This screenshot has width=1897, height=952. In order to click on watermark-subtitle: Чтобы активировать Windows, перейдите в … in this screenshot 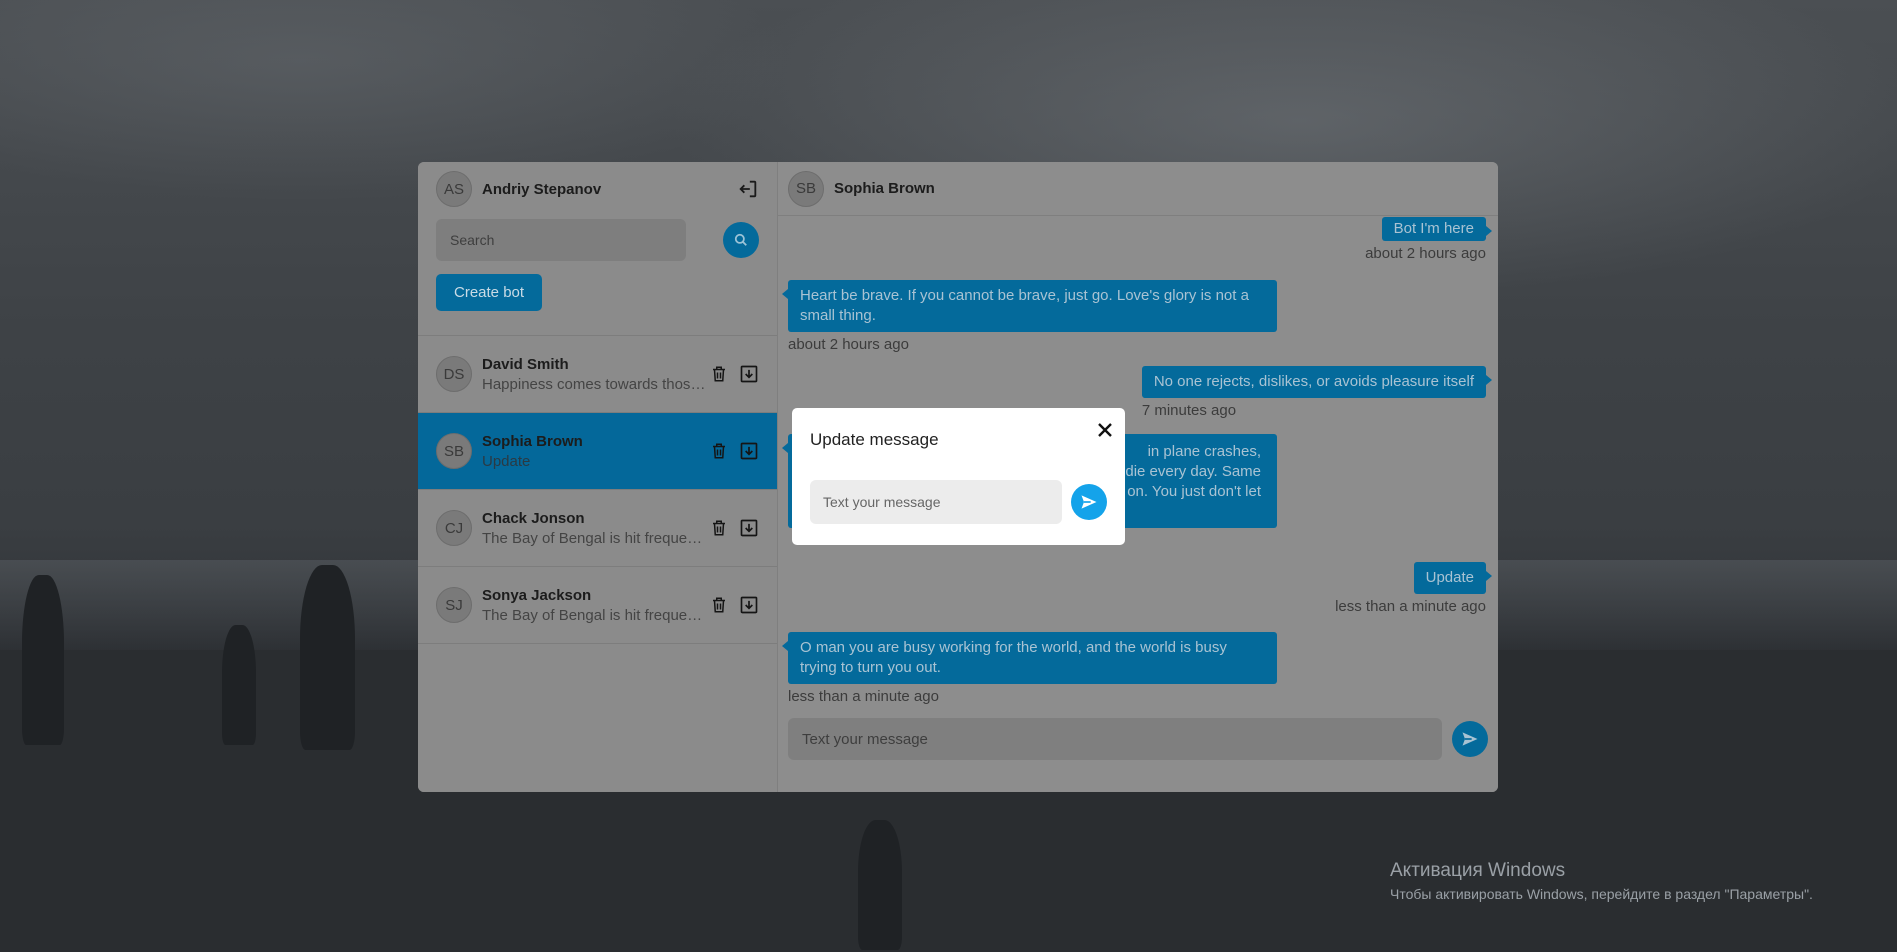, I will do `click(1601, 894)`.